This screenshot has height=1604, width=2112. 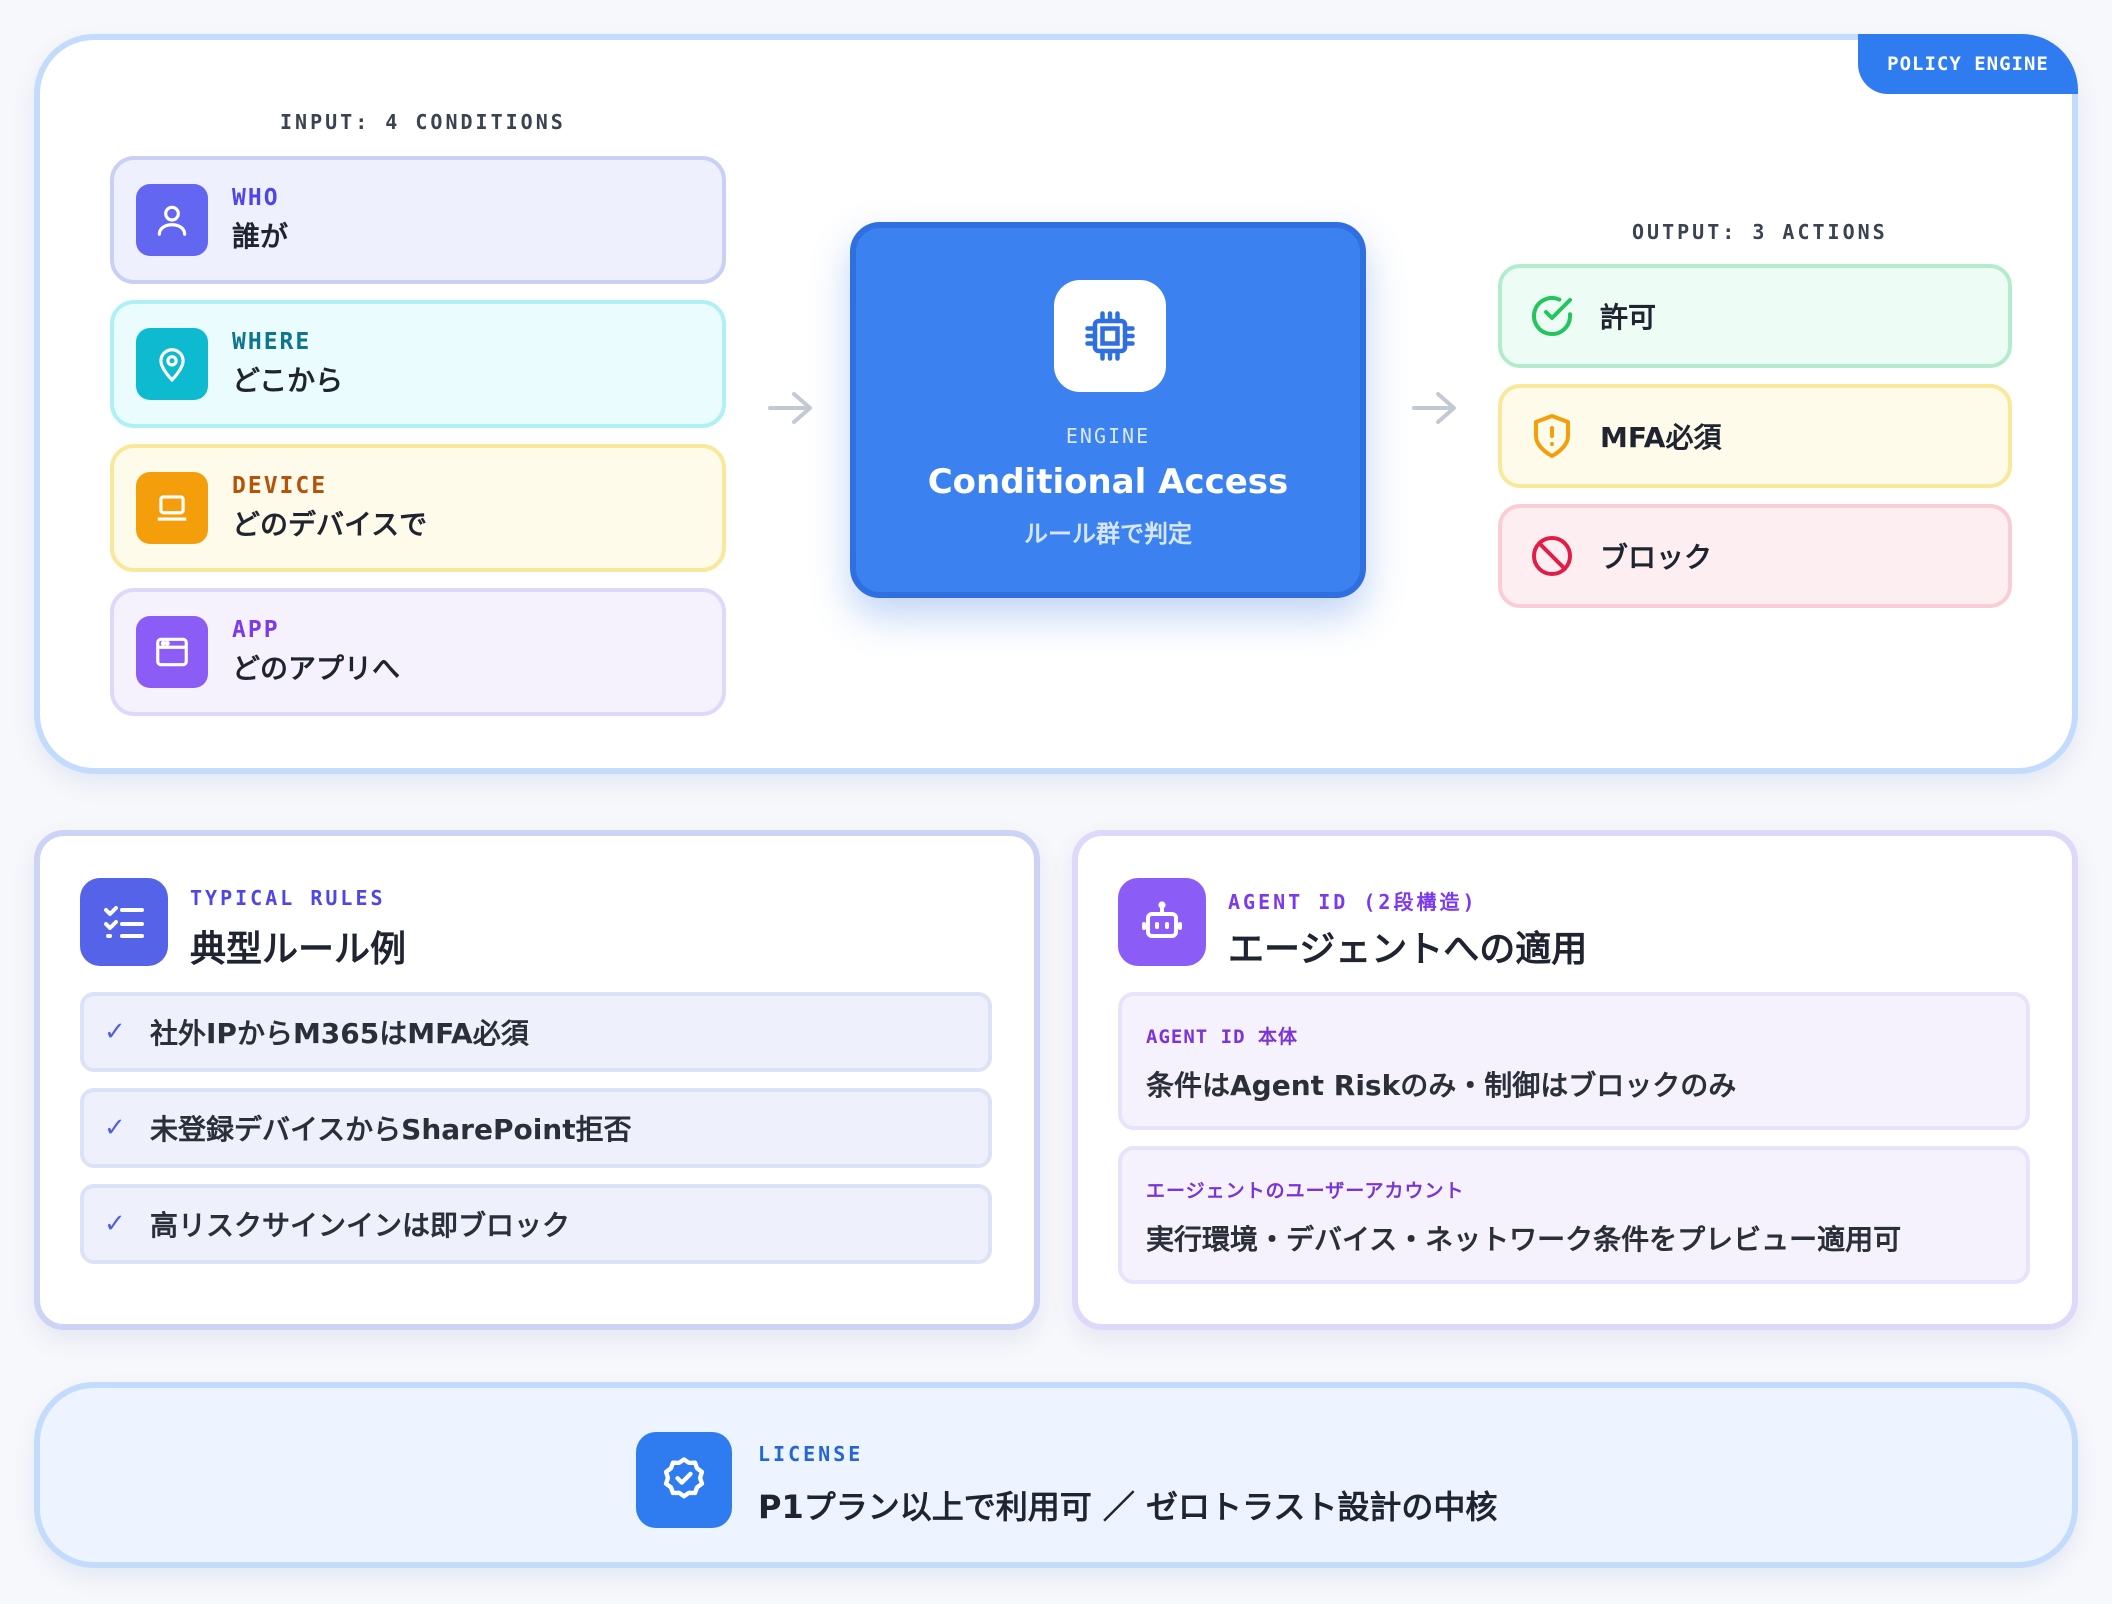 I want to click on condition-text: 誰が, so click(x=260, y=236).